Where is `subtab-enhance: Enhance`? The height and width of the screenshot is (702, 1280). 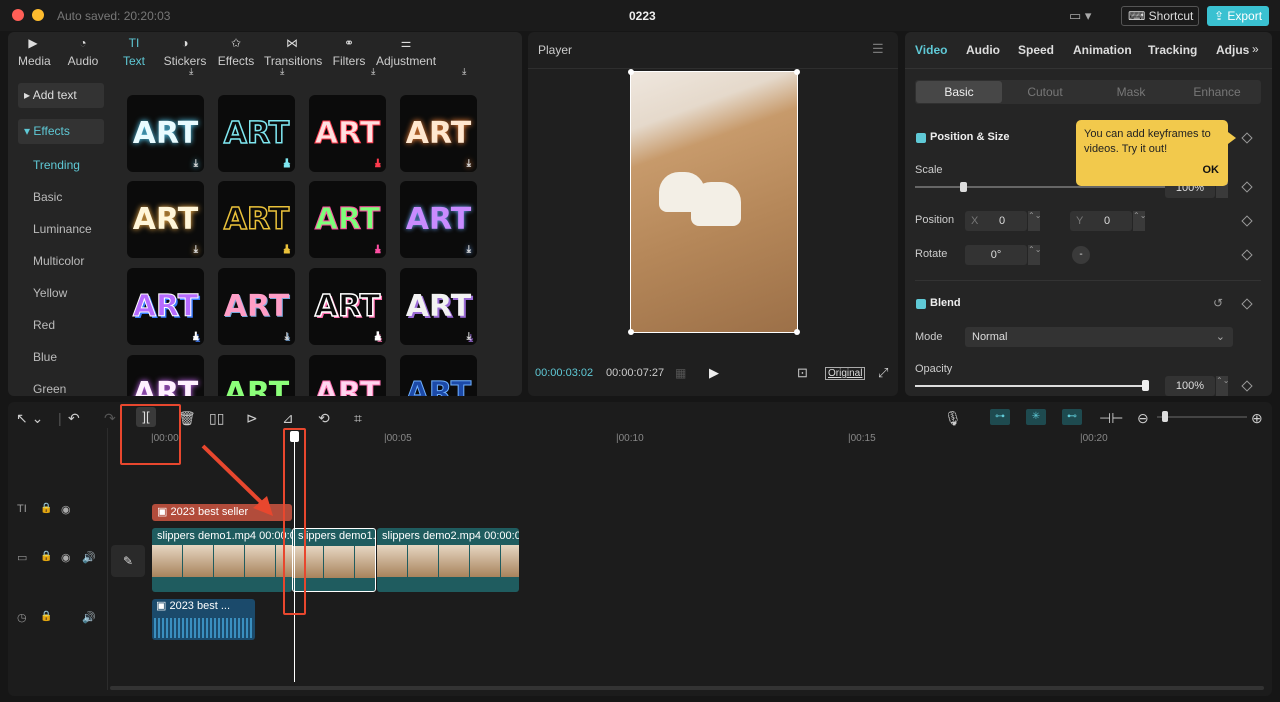
subtab-enhance: Enhance is located at coordinates (1217, 92).